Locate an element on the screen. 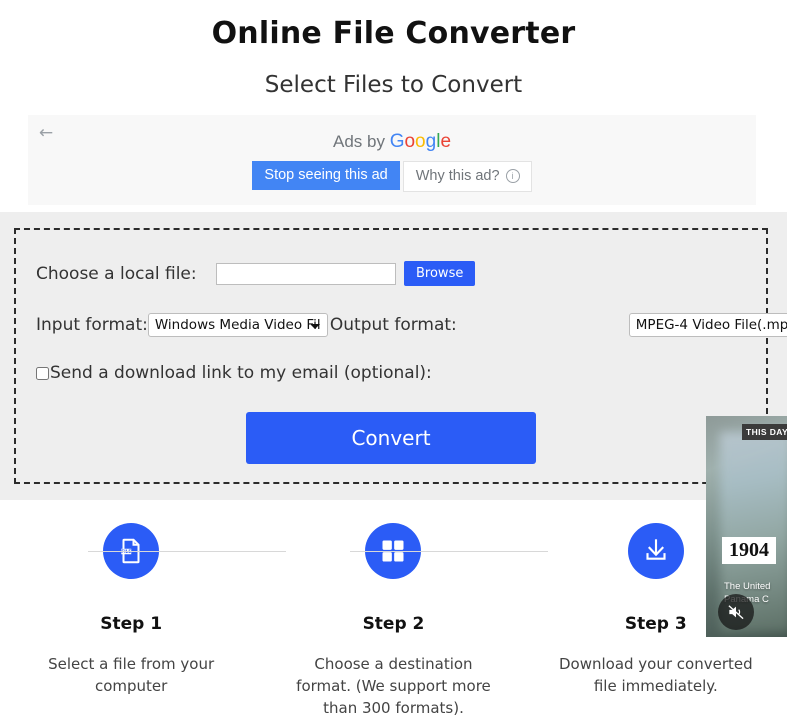  video-tag-label: THIS DAY is located at coordinates (764, 432).